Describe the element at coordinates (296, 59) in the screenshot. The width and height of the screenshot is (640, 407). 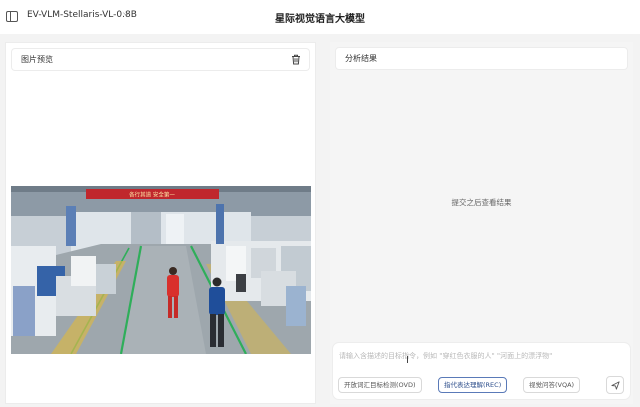
I see `trash-icon` at that location.